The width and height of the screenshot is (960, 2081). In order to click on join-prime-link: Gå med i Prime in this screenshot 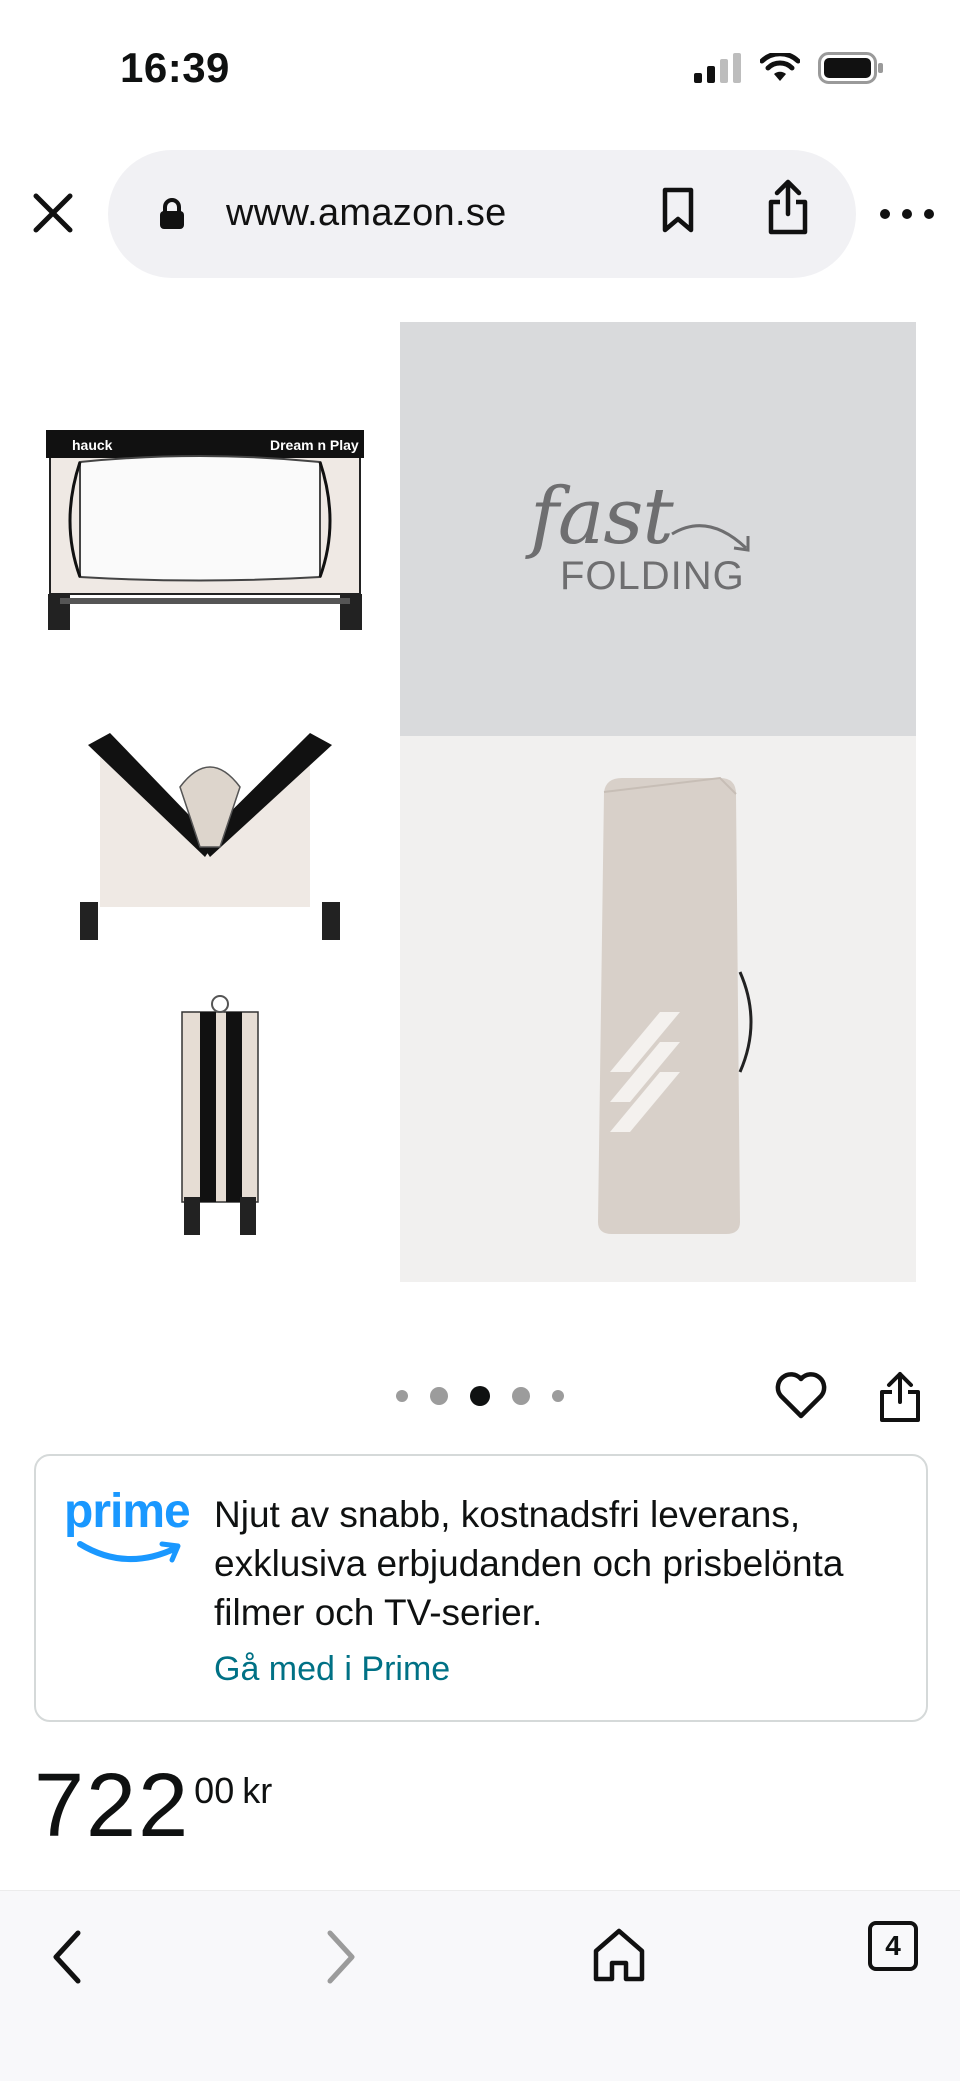, I will do `click(332, 1669)`.